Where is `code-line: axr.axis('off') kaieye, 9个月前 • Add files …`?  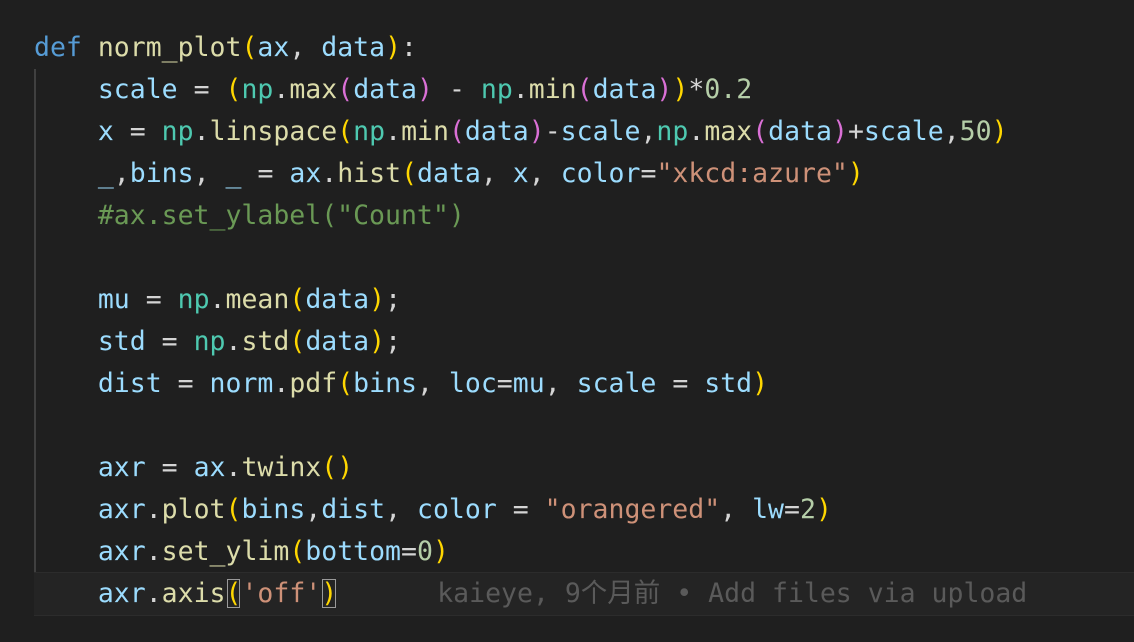 code-line: axr.axis('off') kaieye, 9个月前 • Add files … is located at coordinates (584, 594).